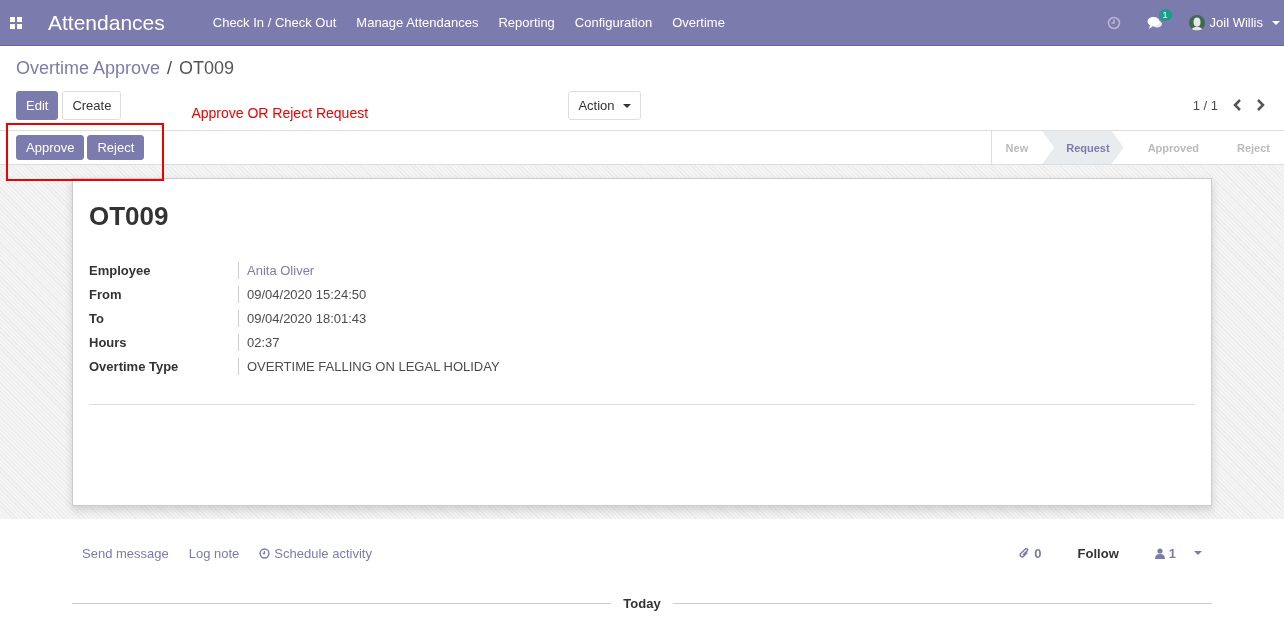 The height and width of the screenshot is (620, 1284). I want to click on reject-button: Reject, so click(116, 147).